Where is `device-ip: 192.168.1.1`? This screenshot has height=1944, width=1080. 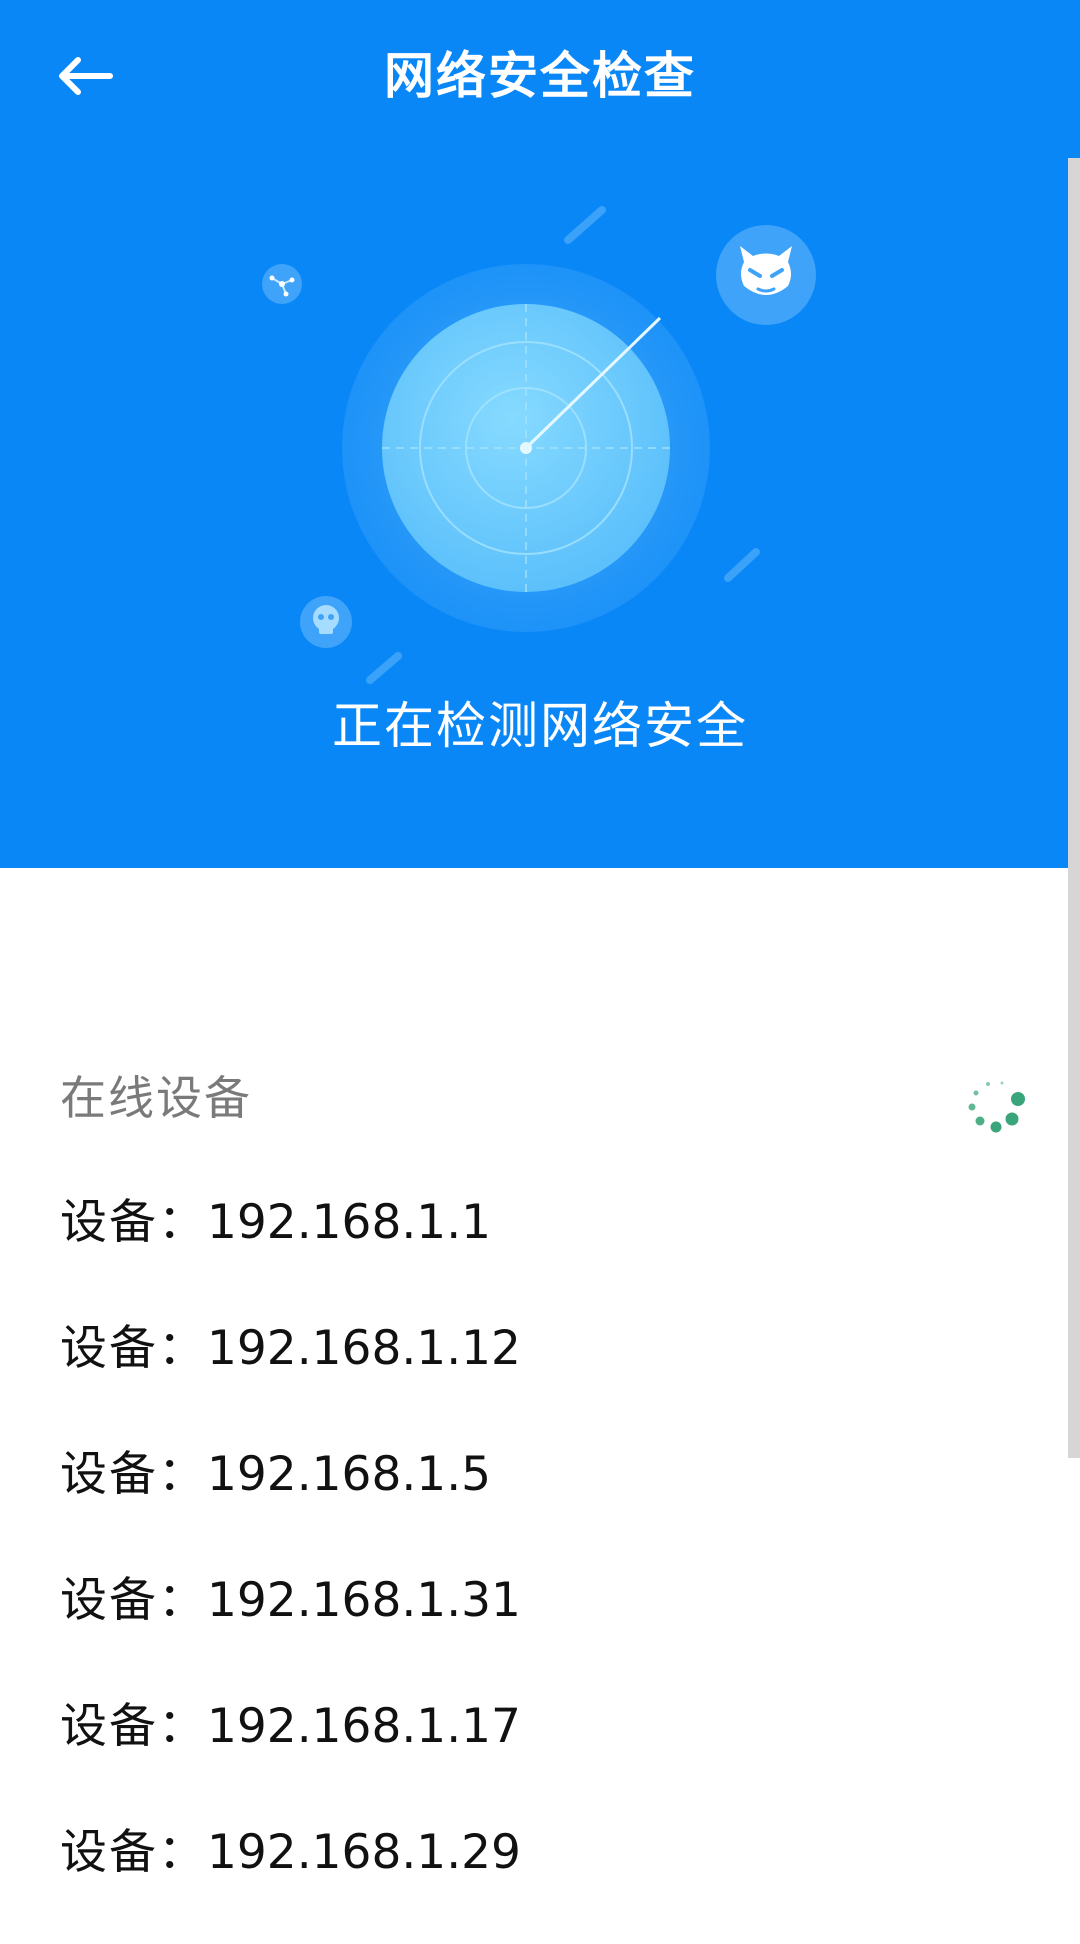
device-ip: 192.168.1.1 is located at coordinates (349, 1222).